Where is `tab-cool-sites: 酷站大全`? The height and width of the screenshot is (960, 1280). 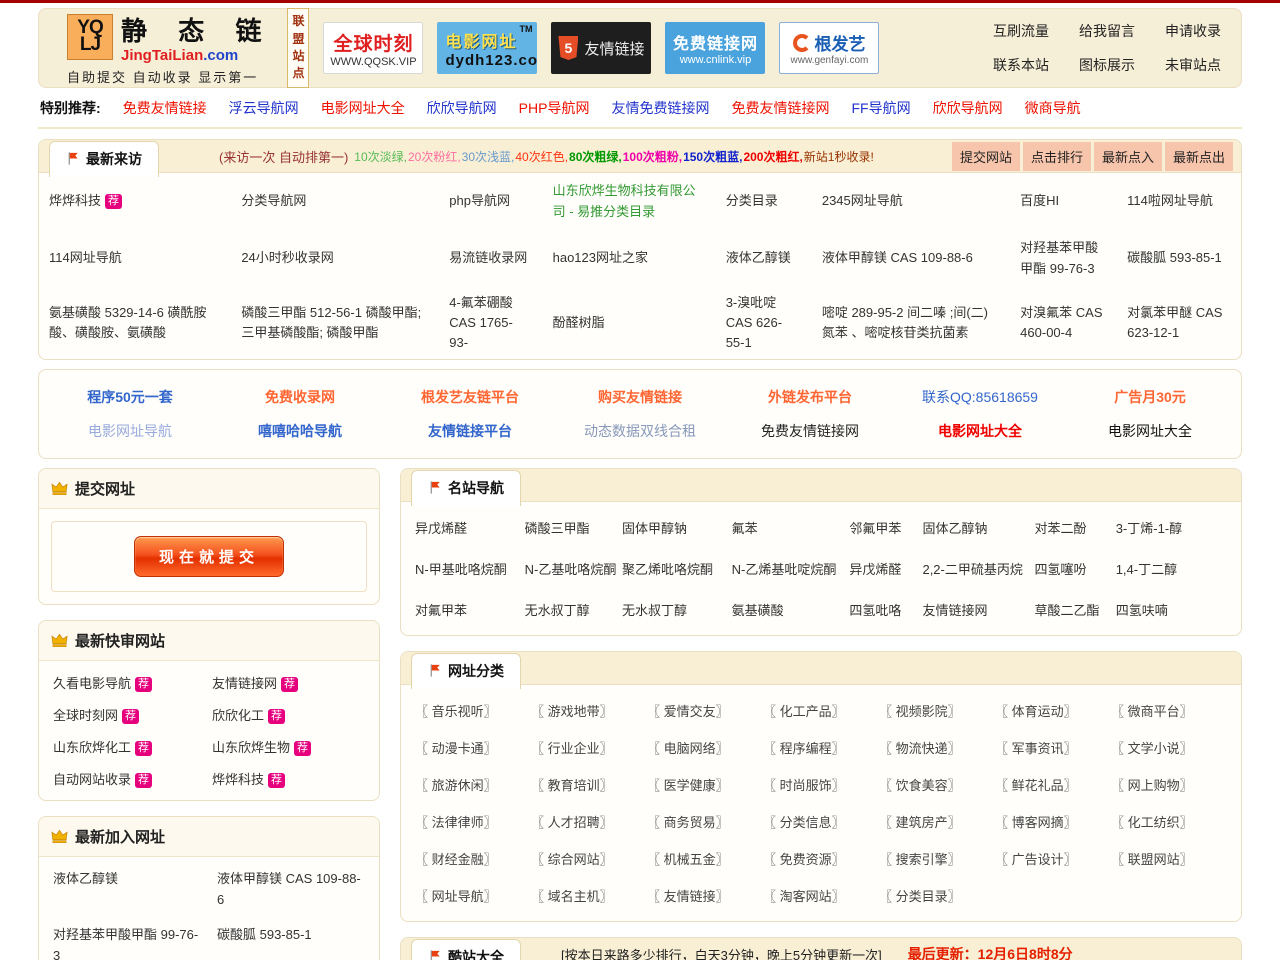
tab-cool-sites: 酷站大全 is located at coordinates (466, 949).